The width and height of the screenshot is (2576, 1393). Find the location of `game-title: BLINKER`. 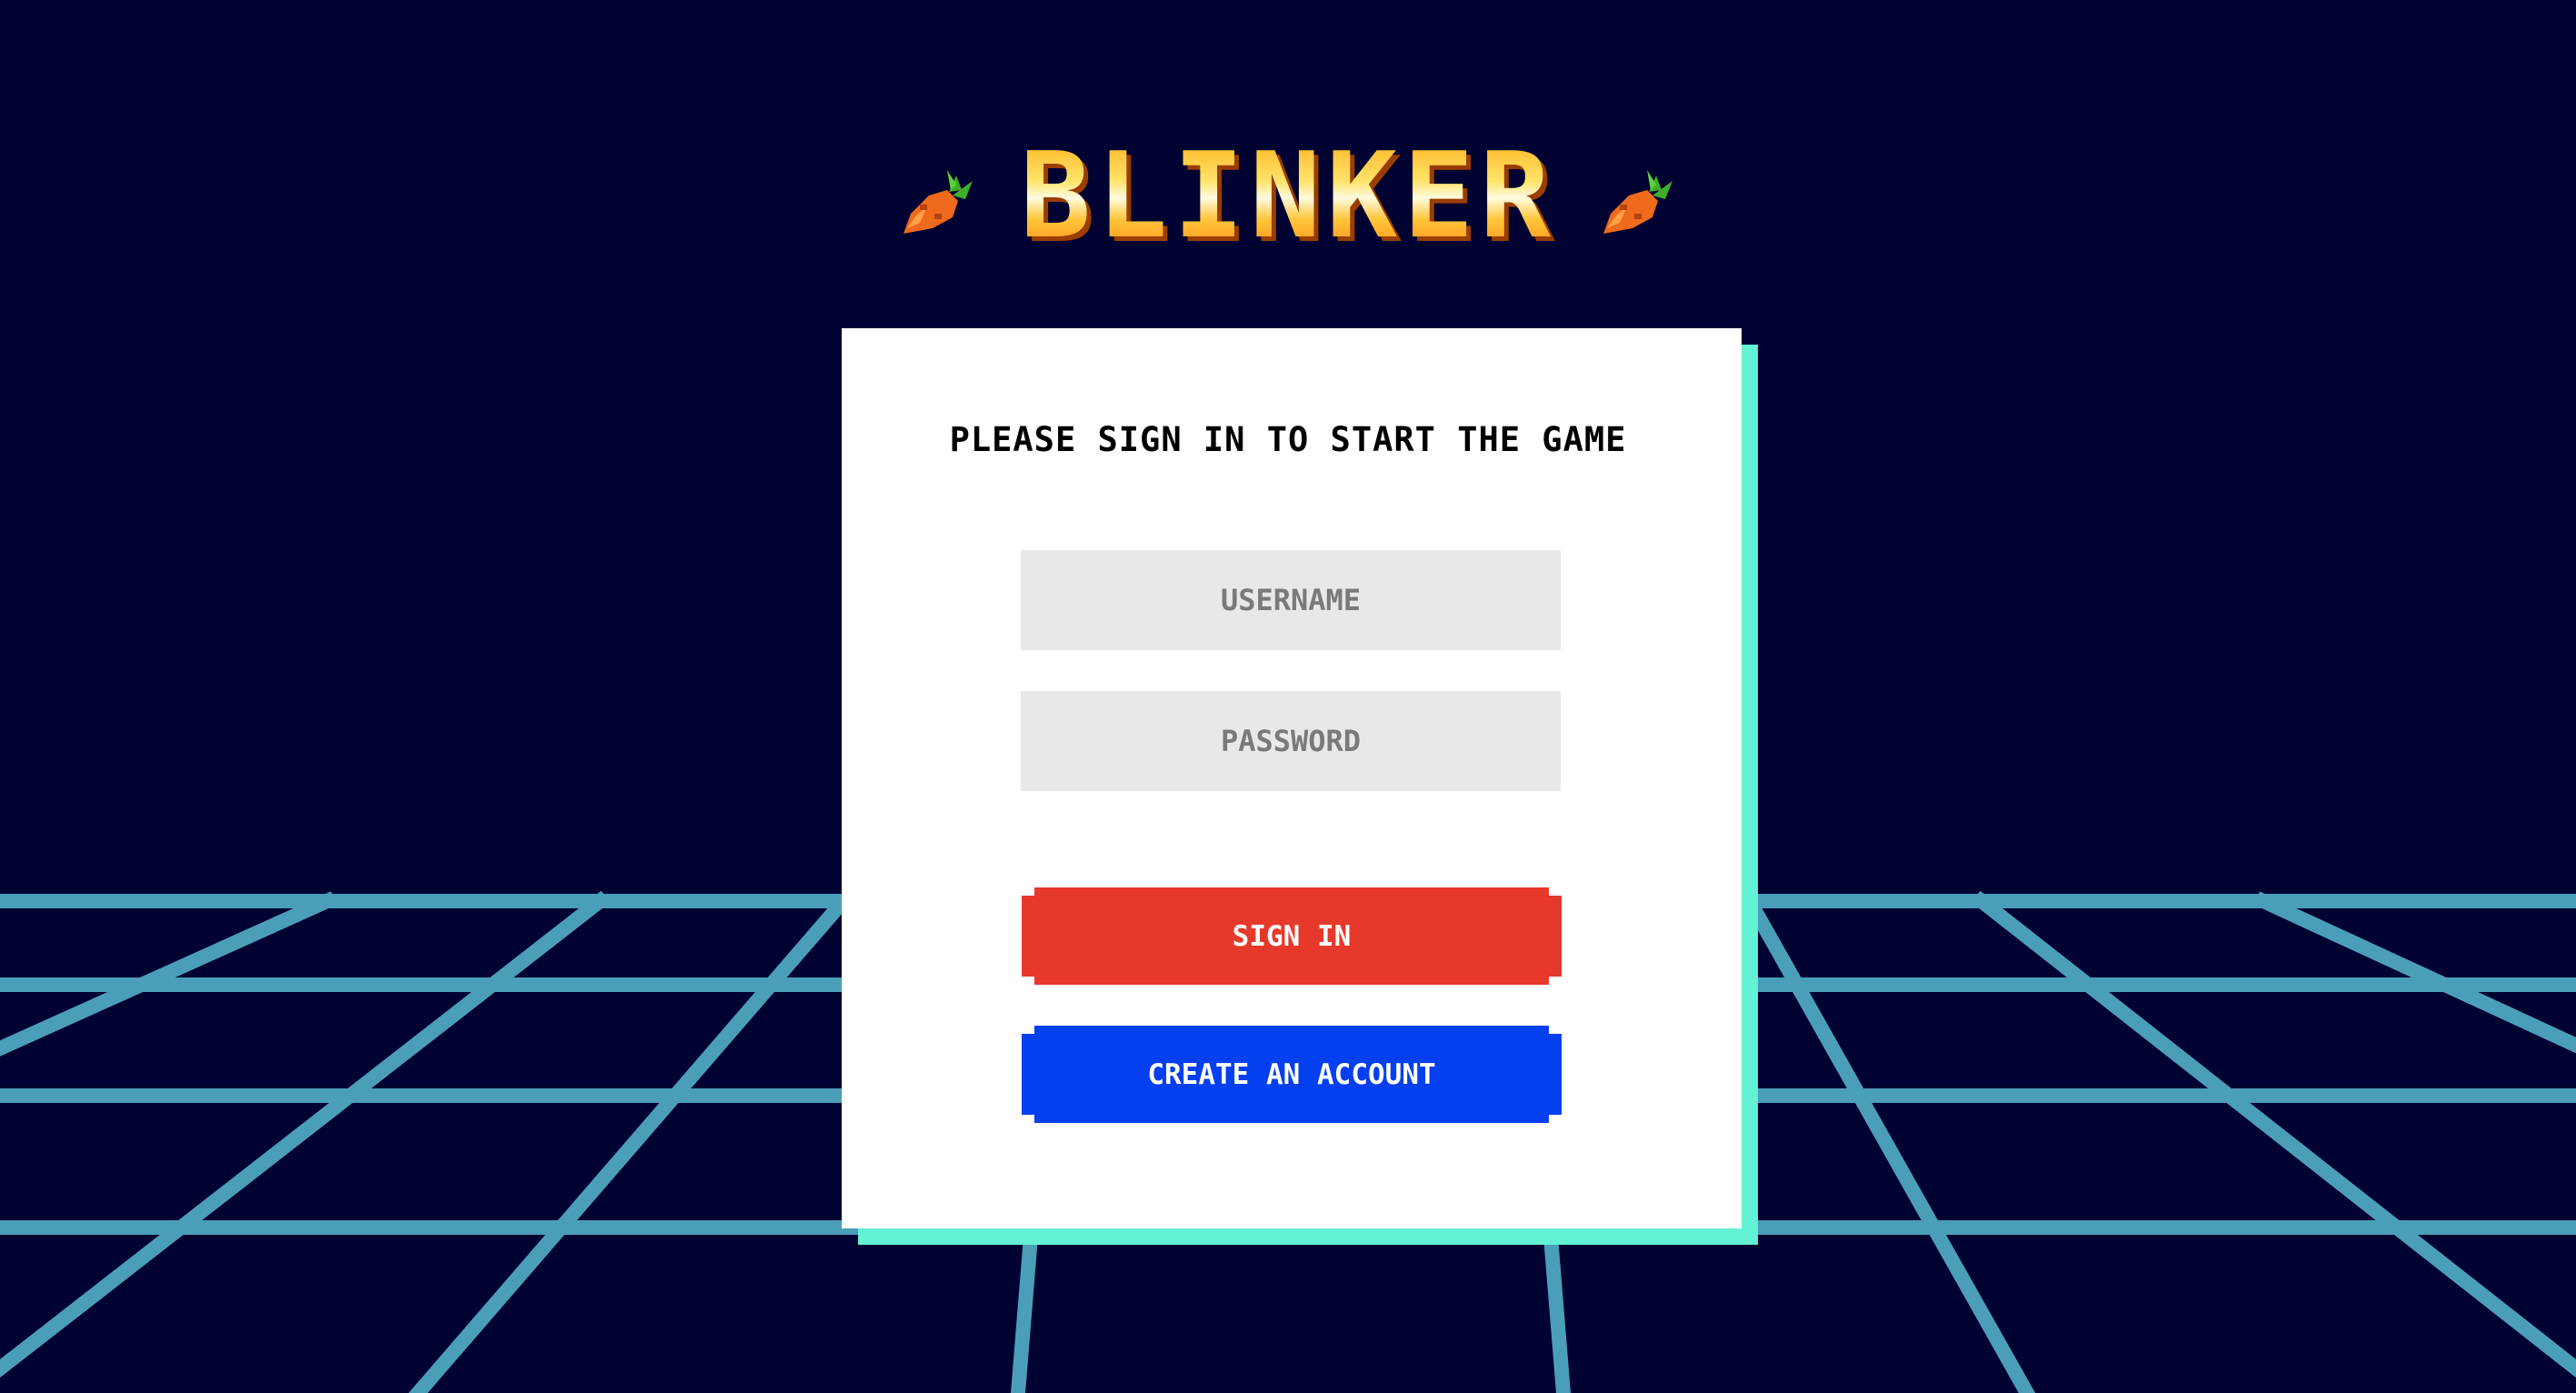

game-title: BLINKER is located at coordinates (1288, 195).